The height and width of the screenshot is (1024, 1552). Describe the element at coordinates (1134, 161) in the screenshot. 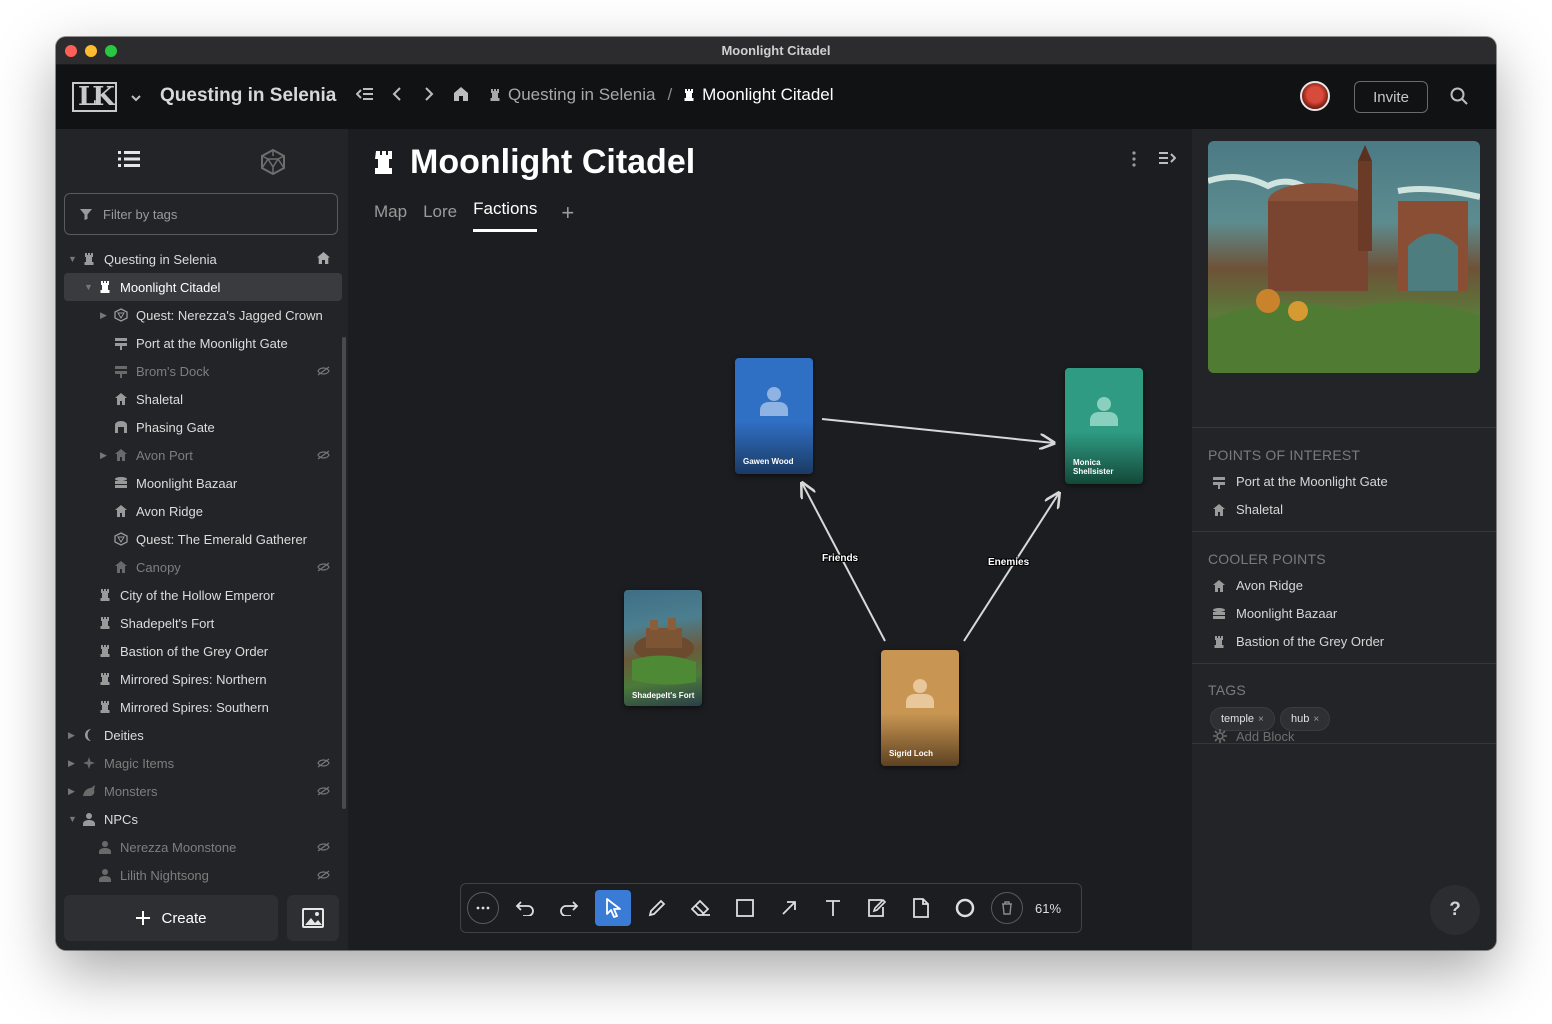

I see `more-vertical-icon` at that location.